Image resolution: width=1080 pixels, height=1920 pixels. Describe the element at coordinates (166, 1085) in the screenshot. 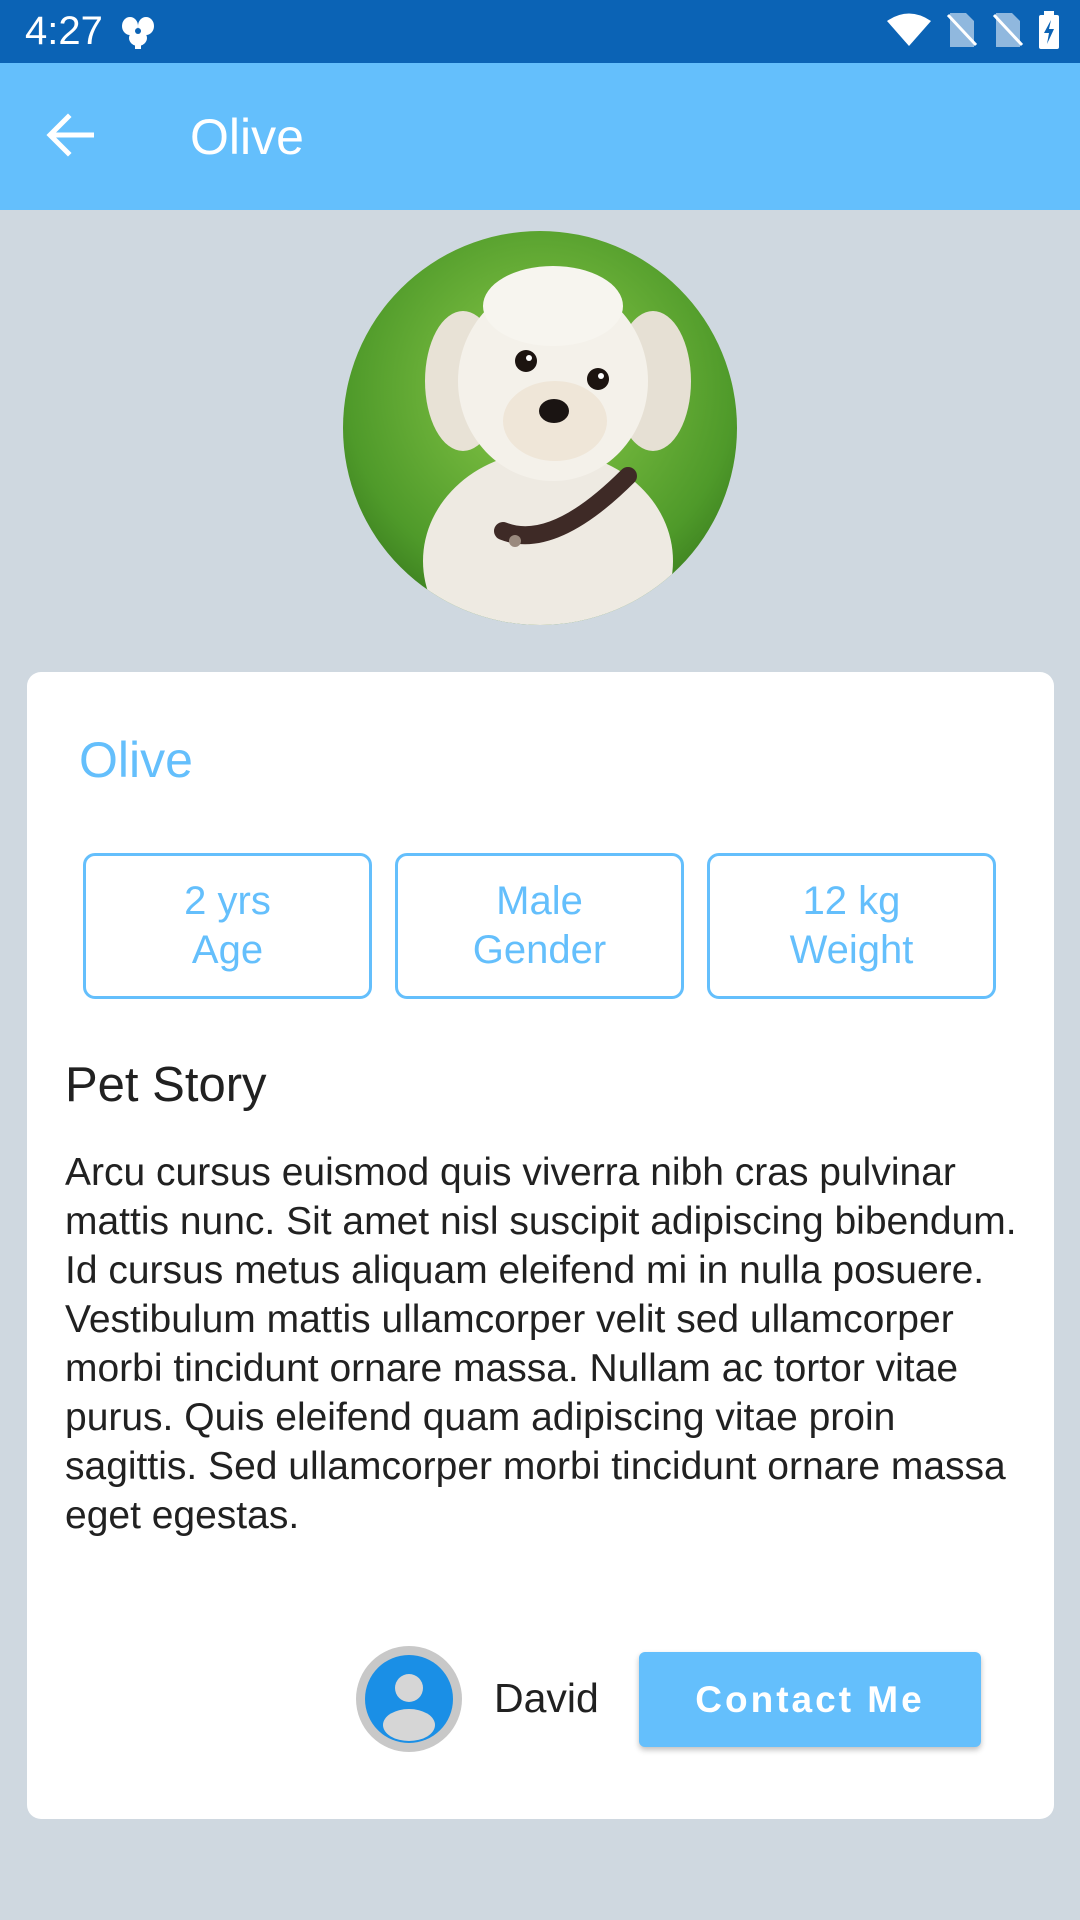

I see `story-heading: Pet Story` at that location.